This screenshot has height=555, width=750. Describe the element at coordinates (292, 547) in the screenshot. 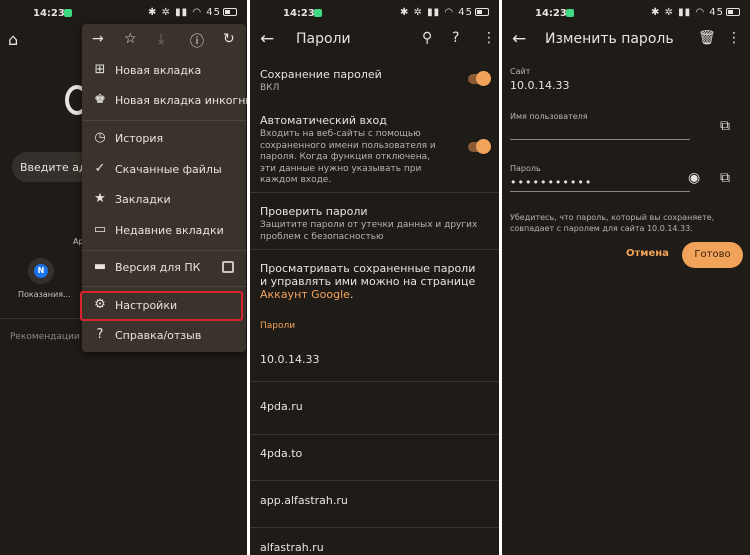

I see `password-list-item: alfastrah.ru` at that location.